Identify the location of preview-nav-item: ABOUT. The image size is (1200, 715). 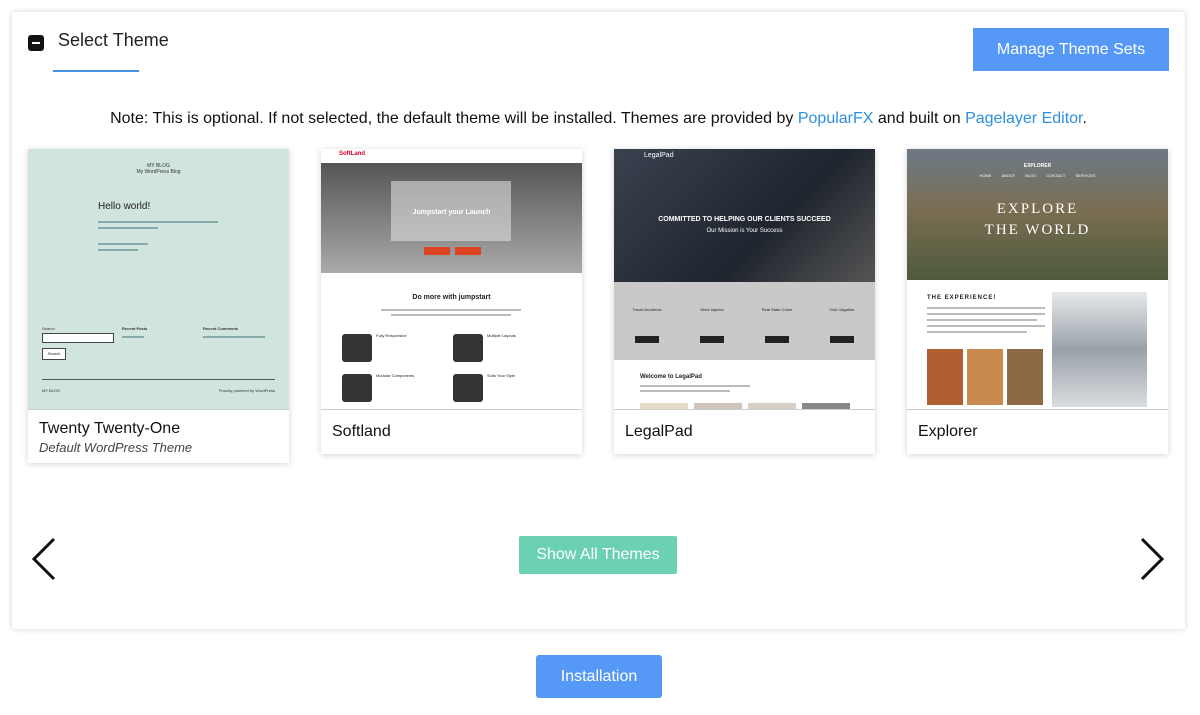
(1008, 175).